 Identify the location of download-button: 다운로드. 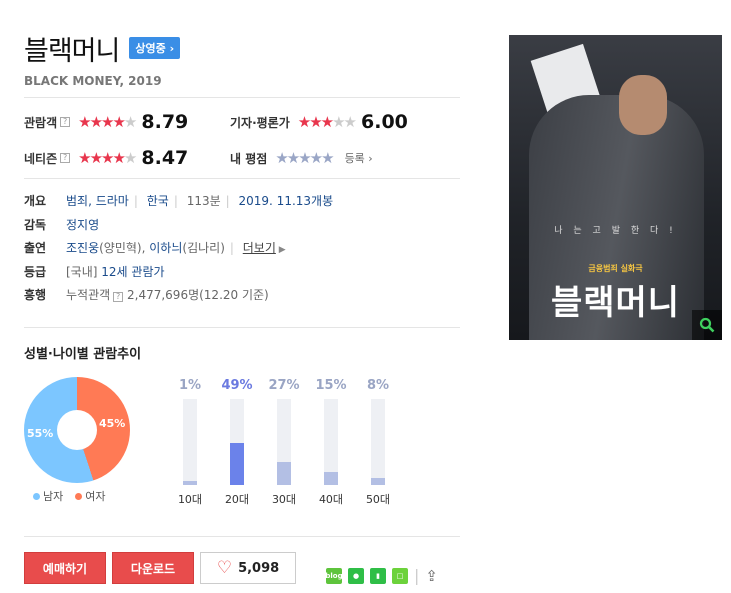
(153, 568).